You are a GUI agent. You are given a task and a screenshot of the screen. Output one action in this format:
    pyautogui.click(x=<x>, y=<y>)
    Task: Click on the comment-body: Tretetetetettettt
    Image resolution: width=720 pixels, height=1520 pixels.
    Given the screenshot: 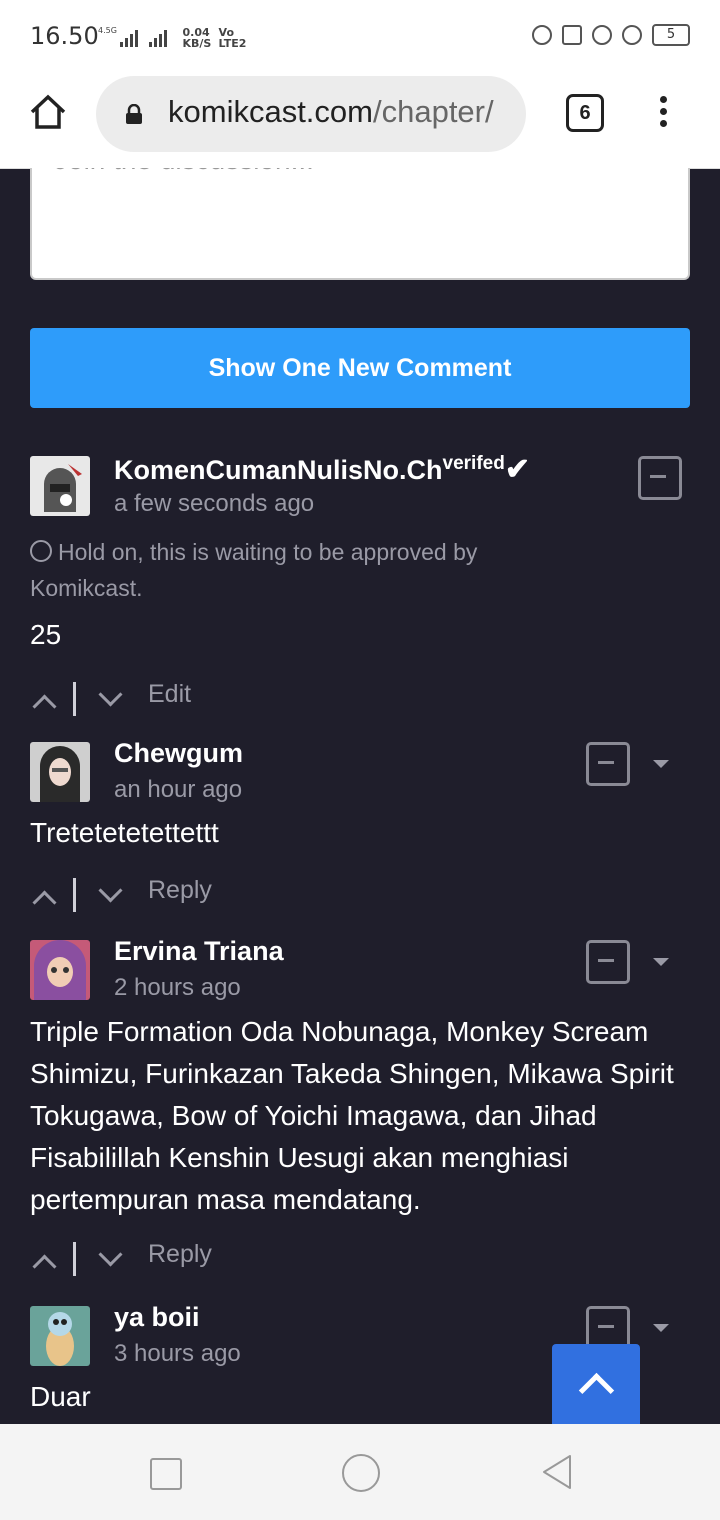 What is the action you would take?
    pyautogui.click(x=124, y=832)
    